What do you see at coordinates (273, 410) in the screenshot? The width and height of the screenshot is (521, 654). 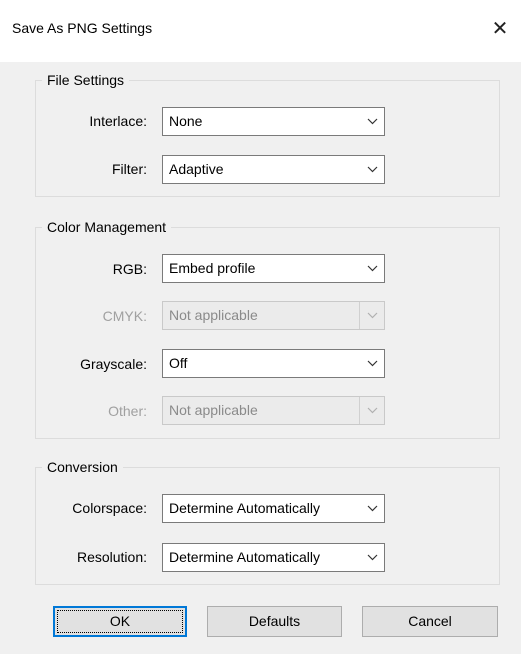 I see `other-select: Not applicable` at bounding box center [273, 410].